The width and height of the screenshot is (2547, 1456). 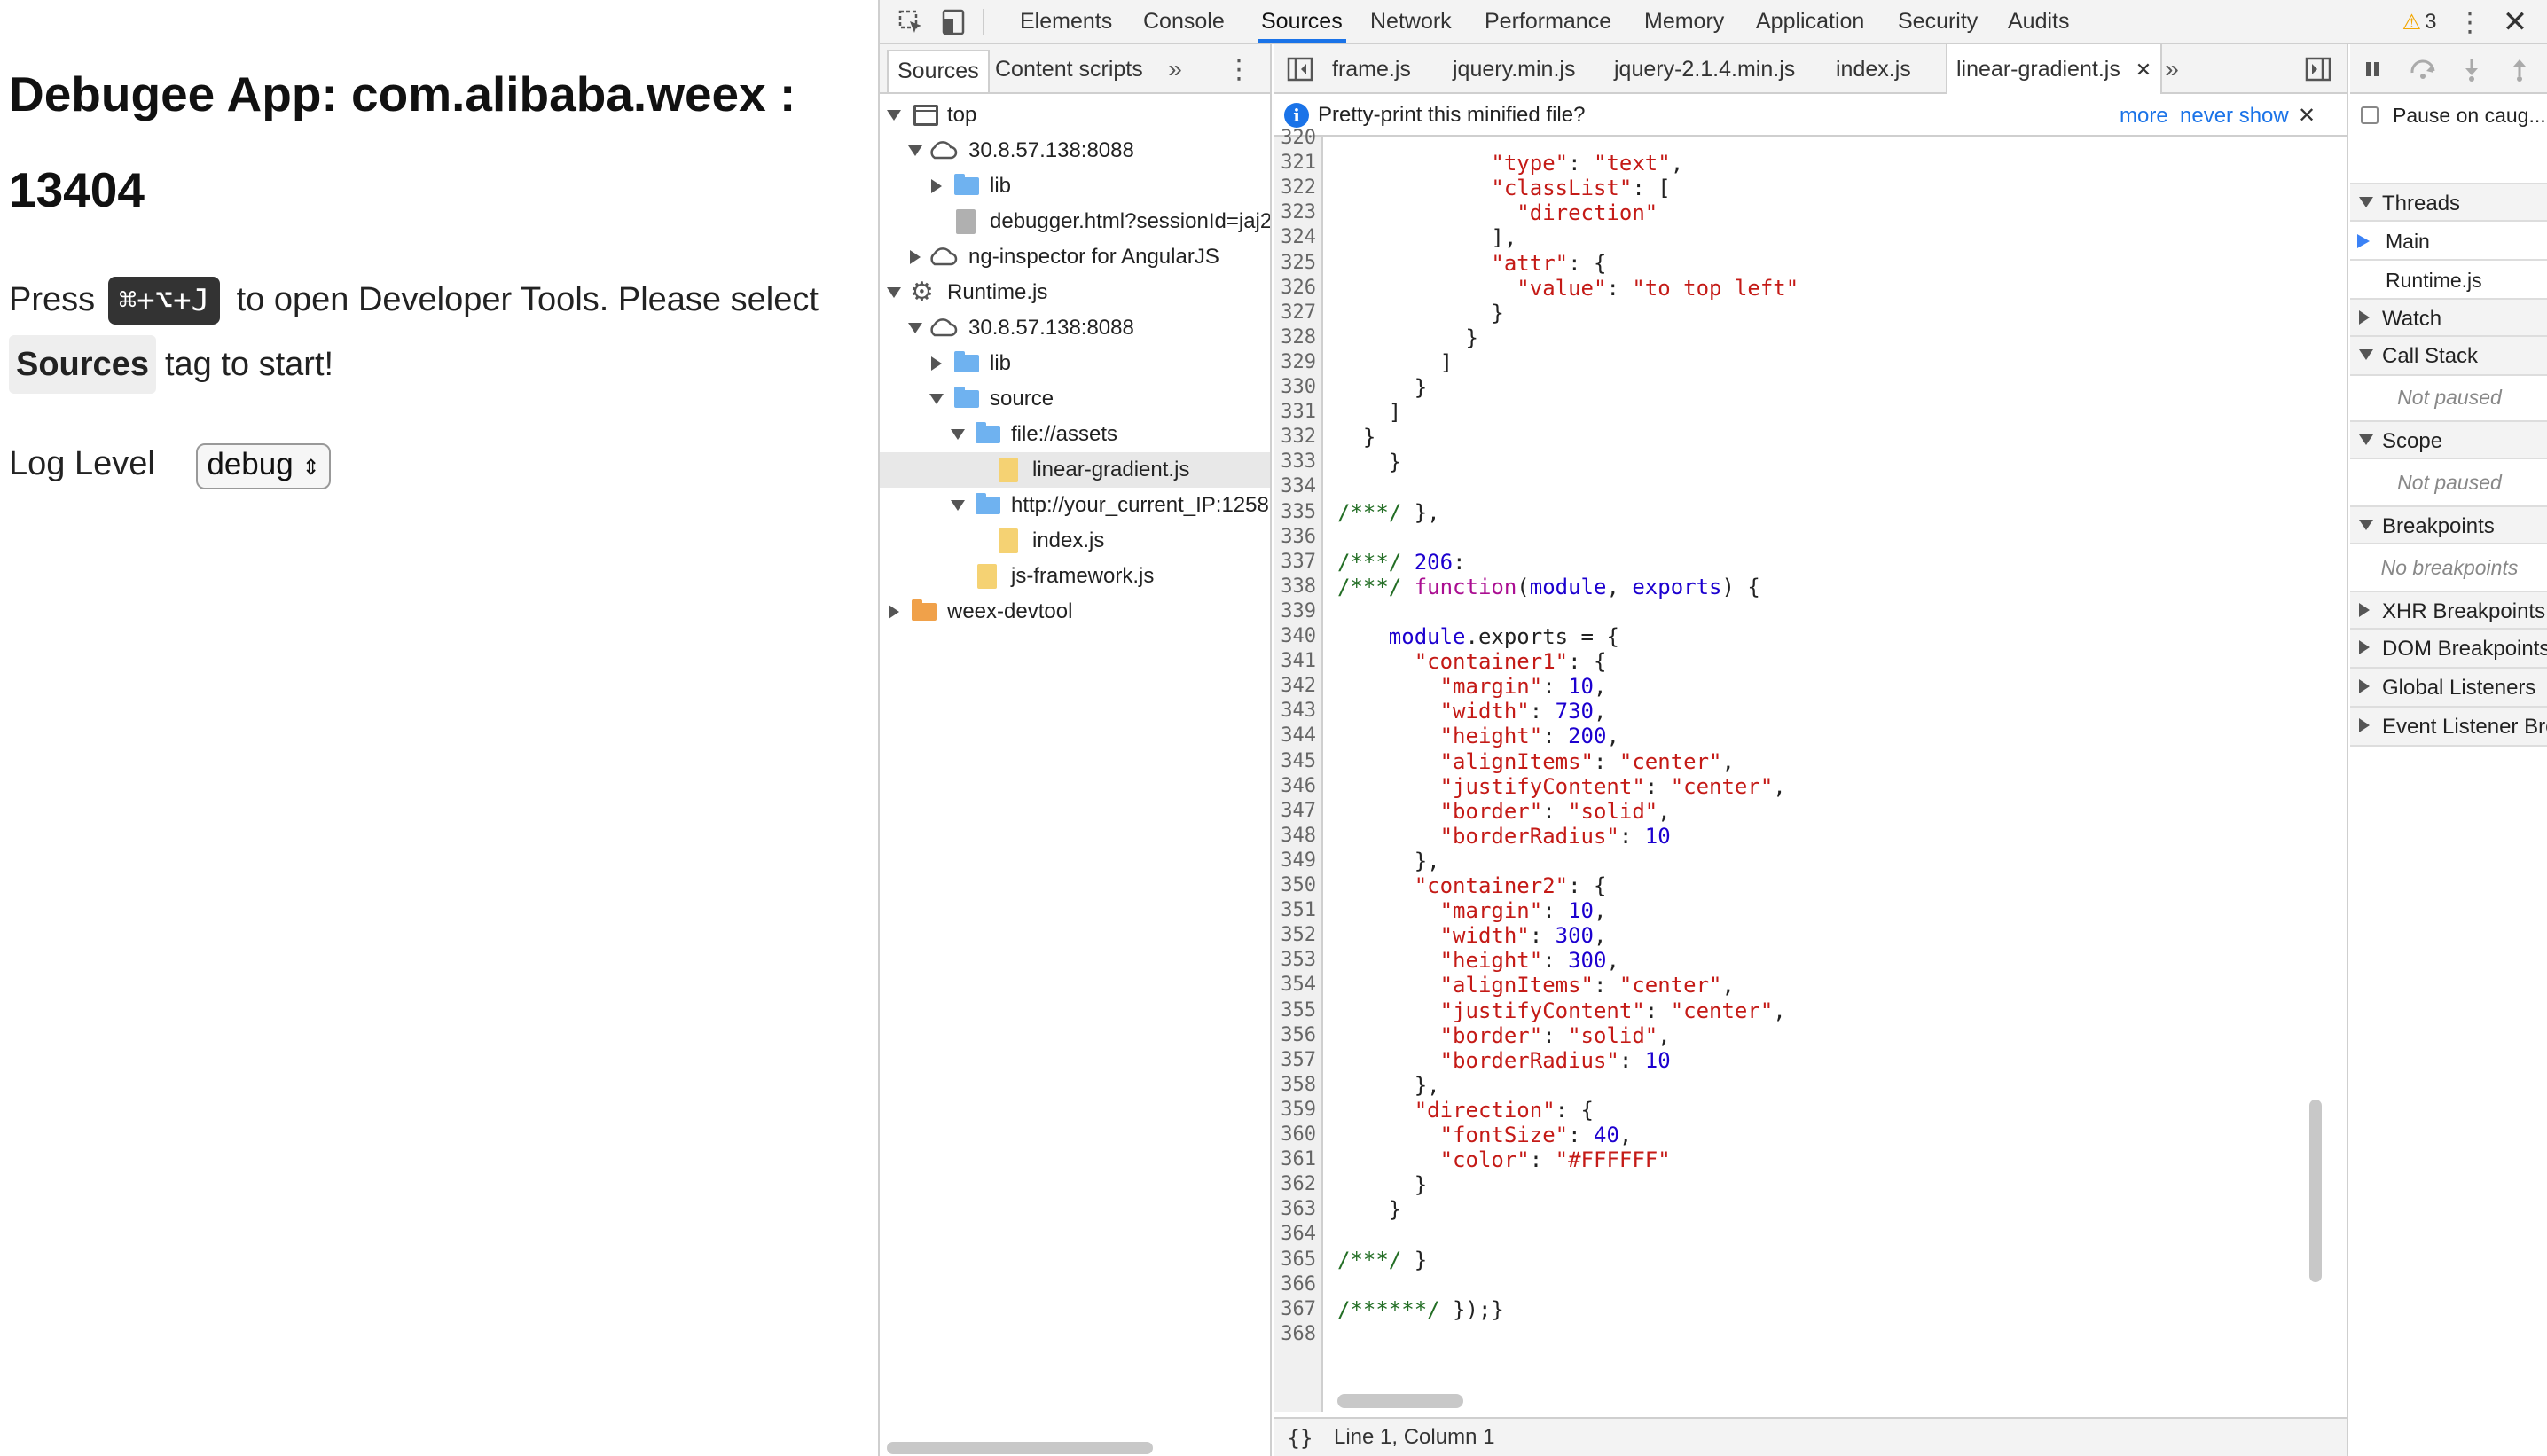 I want to click on tab-sources: Sources, so click(x=1302, y=21).